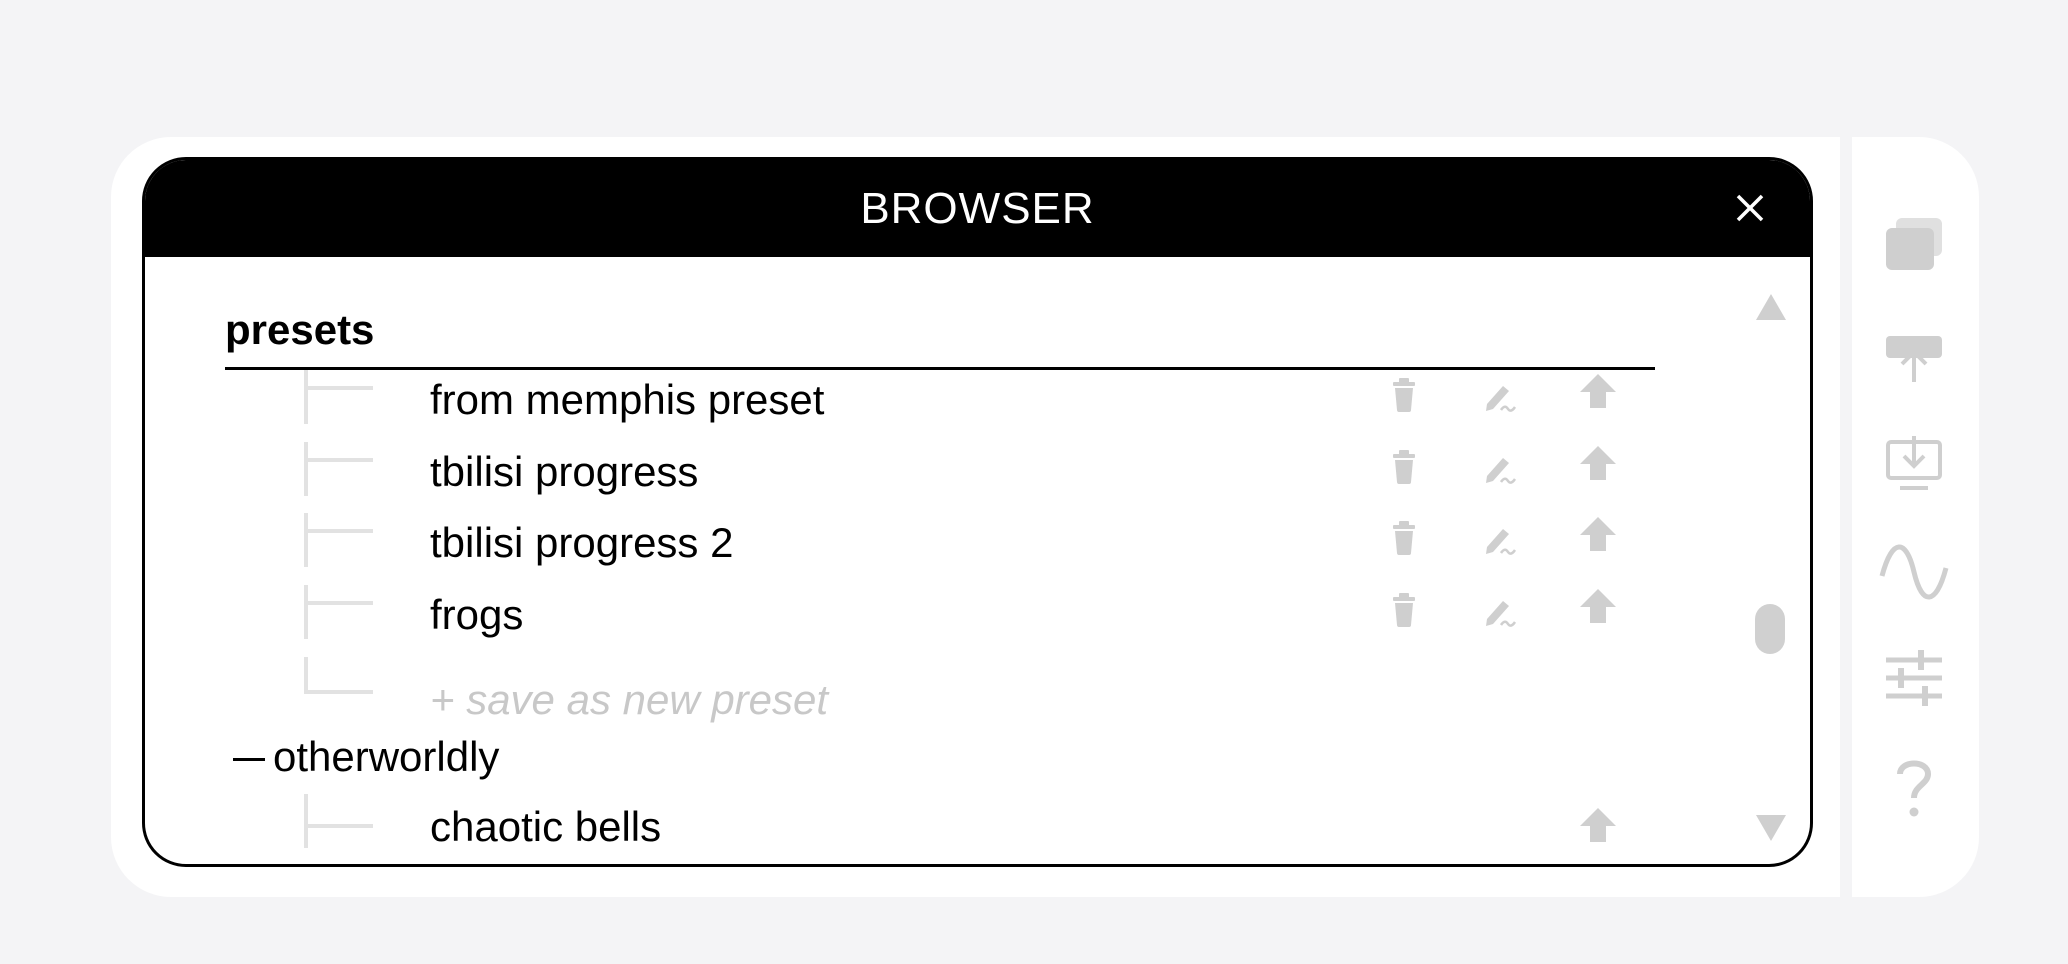 The width and height of the screenshot is (2068, 964). What do you see at coordinates (925, 829) in the screenshot?
I see `preset-row: chaotic bells` at bounding box center [925, 829].